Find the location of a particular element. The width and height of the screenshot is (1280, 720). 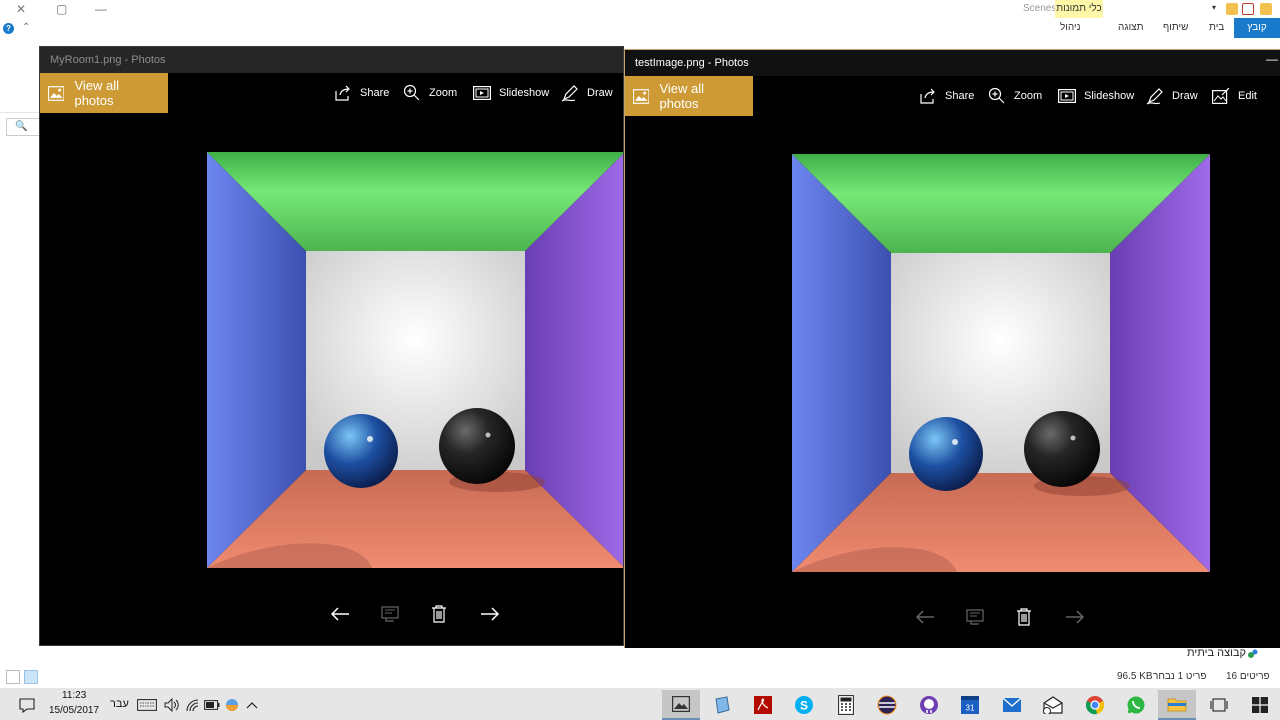

file-explorer-app-icon is located at coordinates (1177, 705).